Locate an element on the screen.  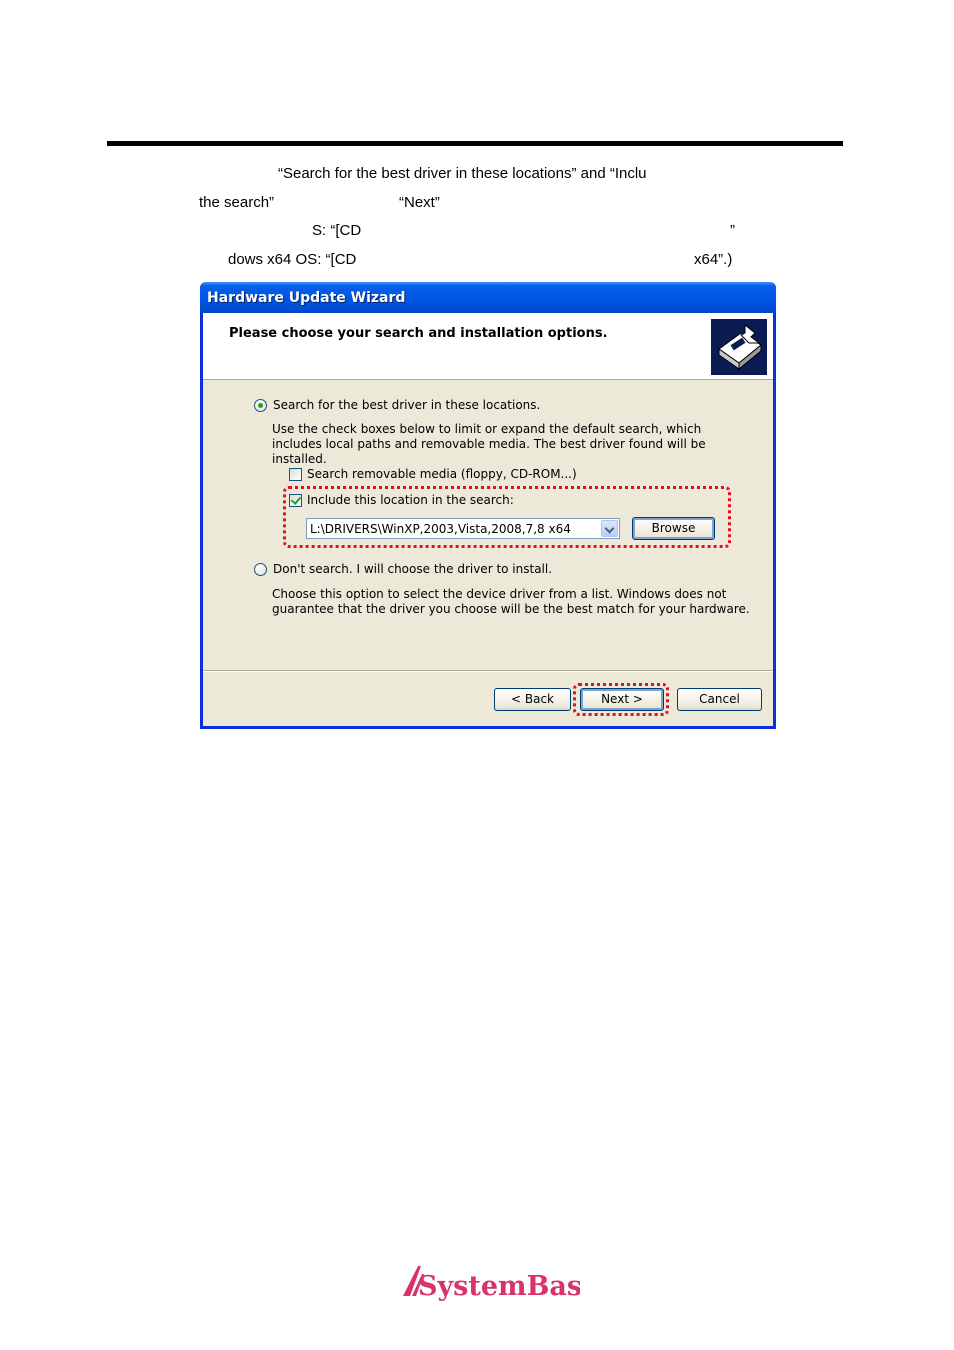
logo-text: SystemBase is located at coordinates (499, 1286).